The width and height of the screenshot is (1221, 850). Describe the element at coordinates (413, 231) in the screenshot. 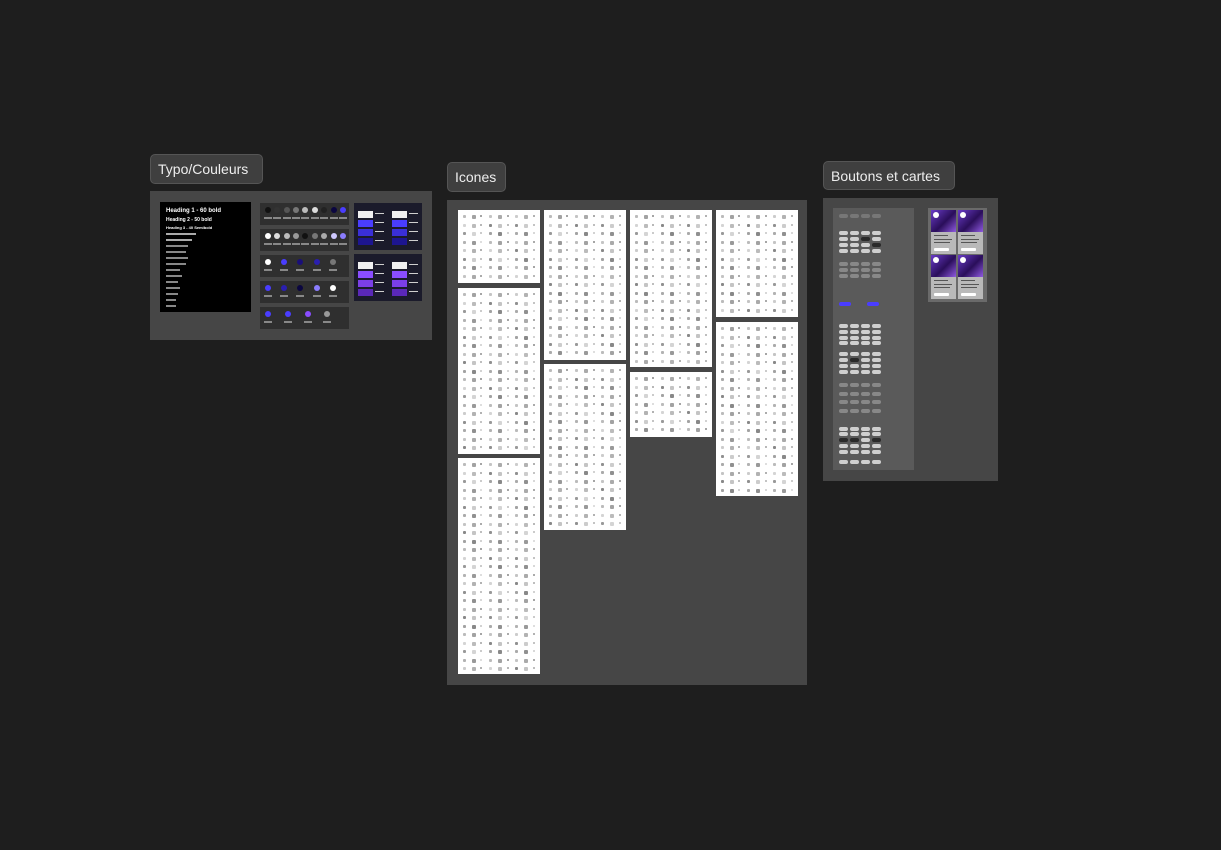

I see `theme-token-line` at that location.